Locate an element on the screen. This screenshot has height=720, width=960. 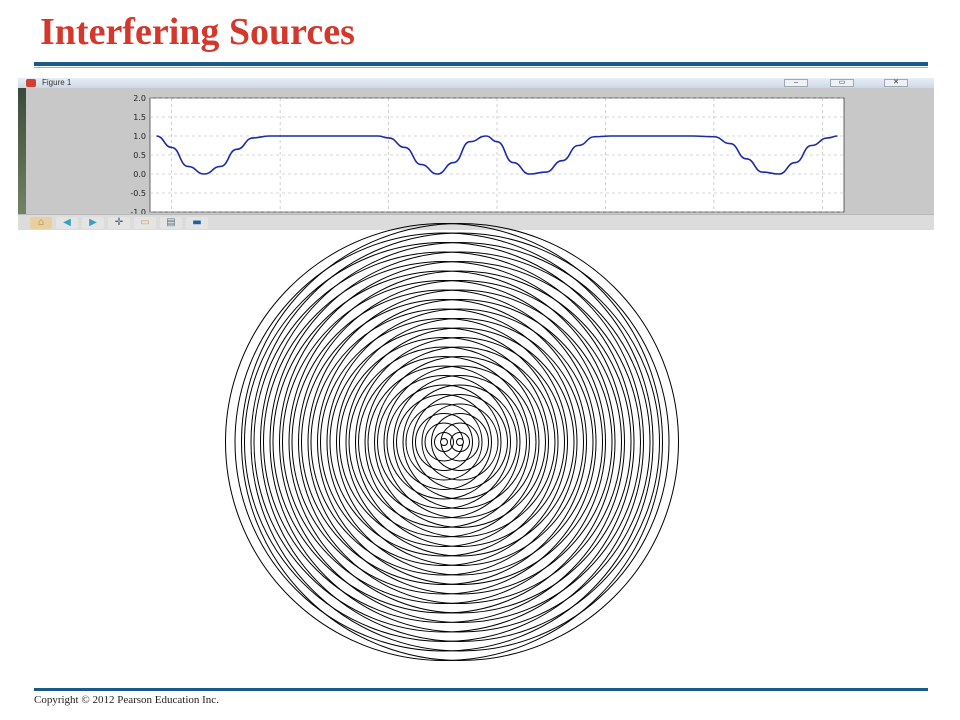
copyright: Copyright © 2012 Pearson Education Inc. is located at coordinates (126, 700).